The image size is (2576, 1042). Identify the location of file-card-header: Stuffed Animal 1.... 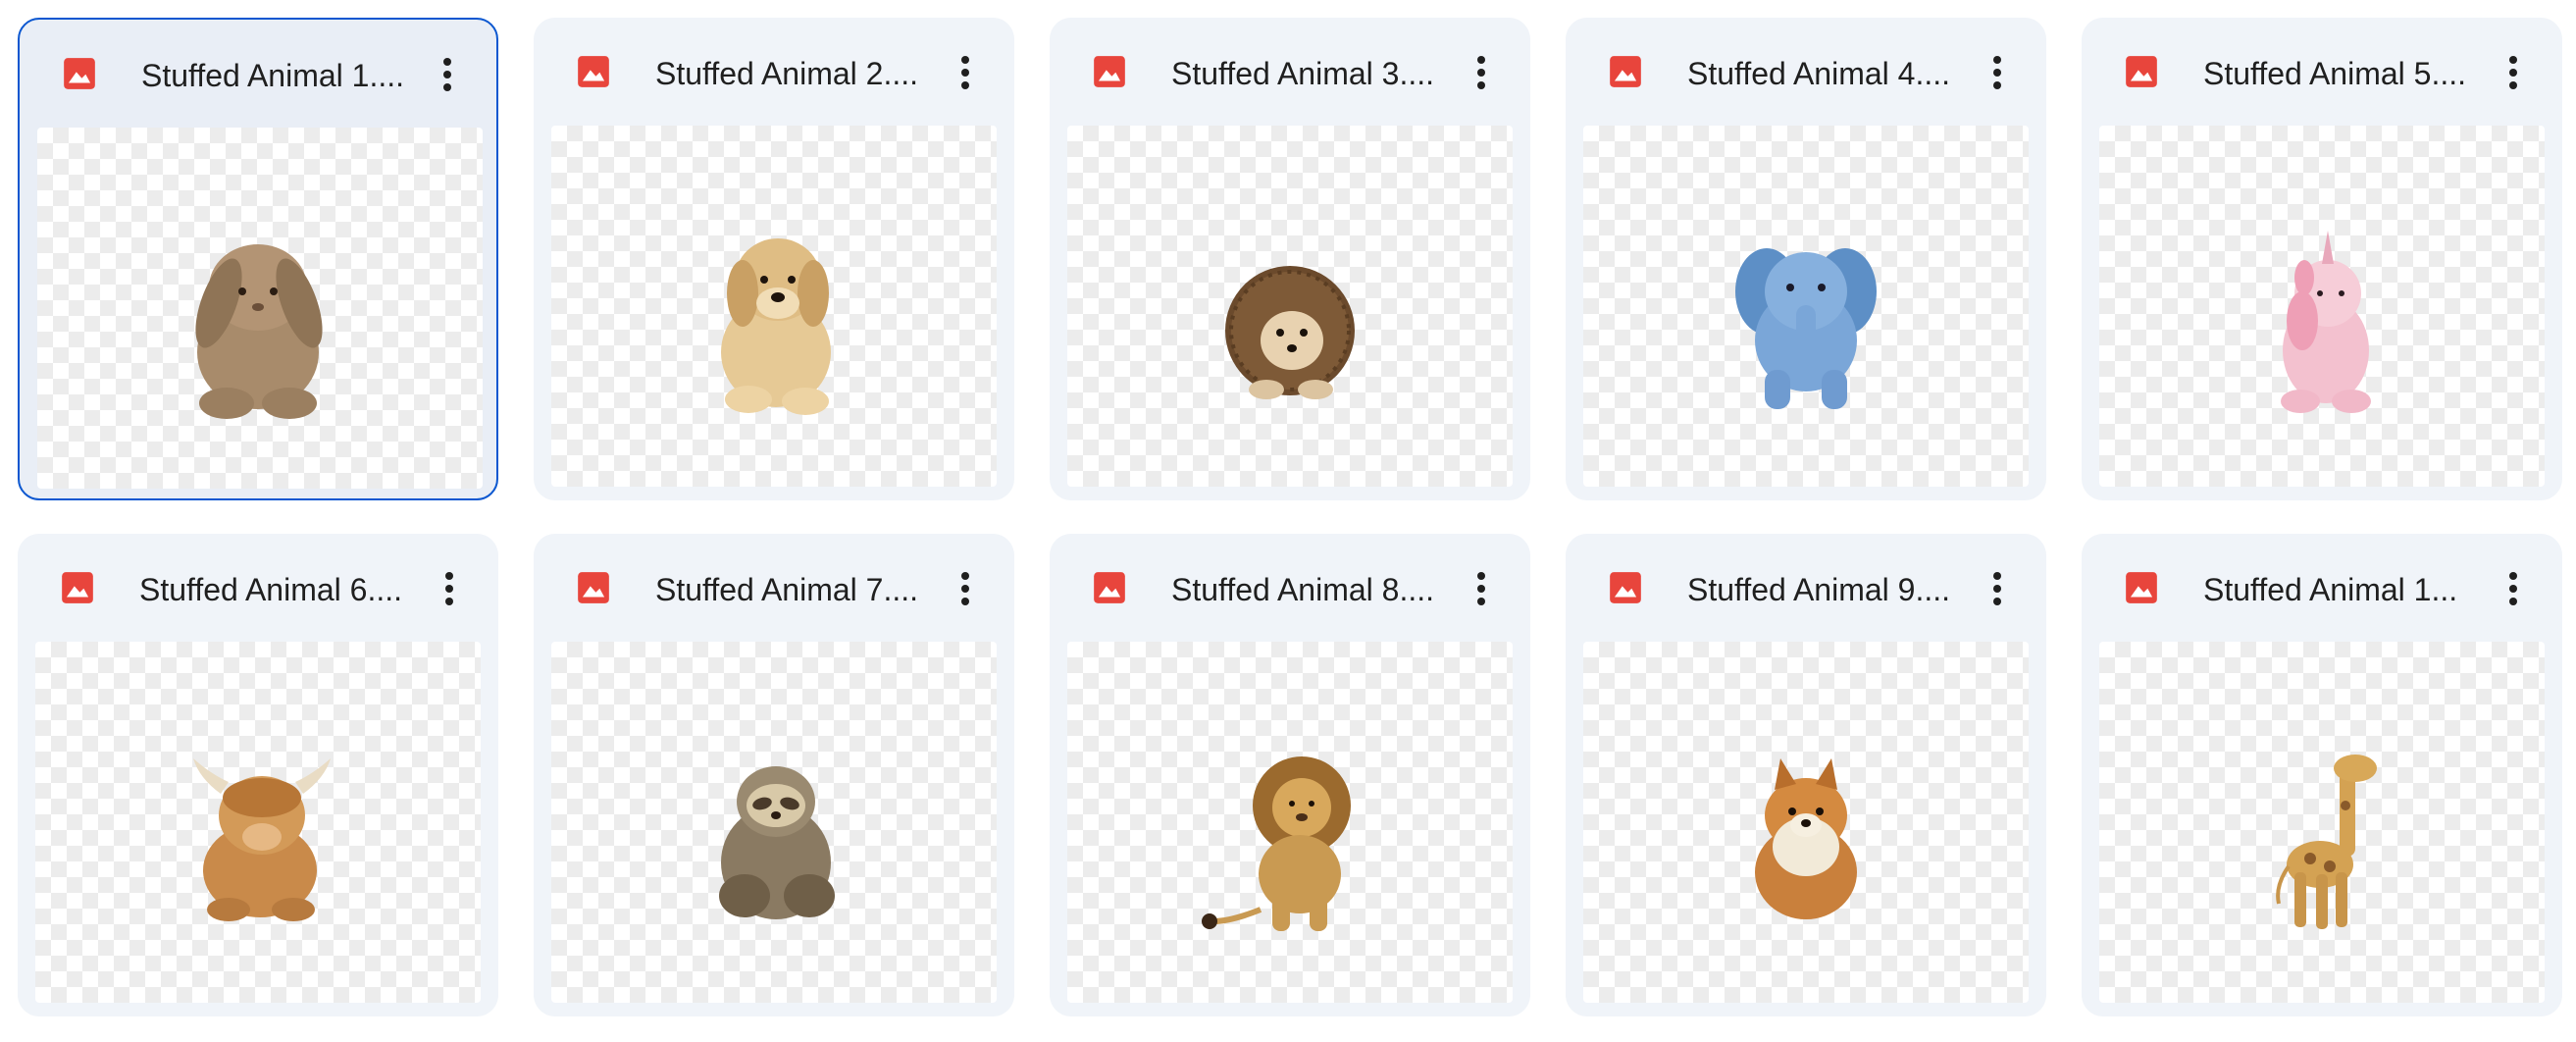
(2322, 587).